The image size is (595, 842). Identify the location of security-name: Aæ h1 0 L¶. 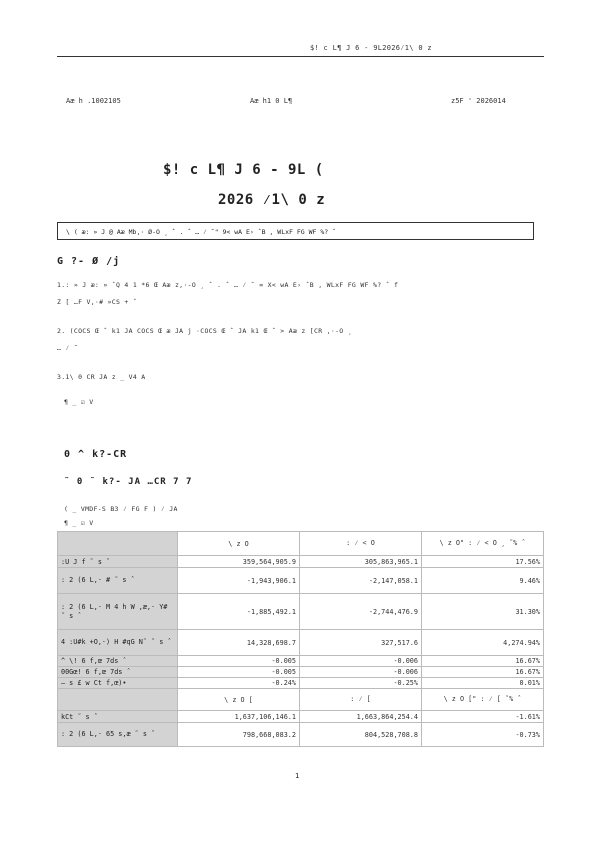
(271, 101).